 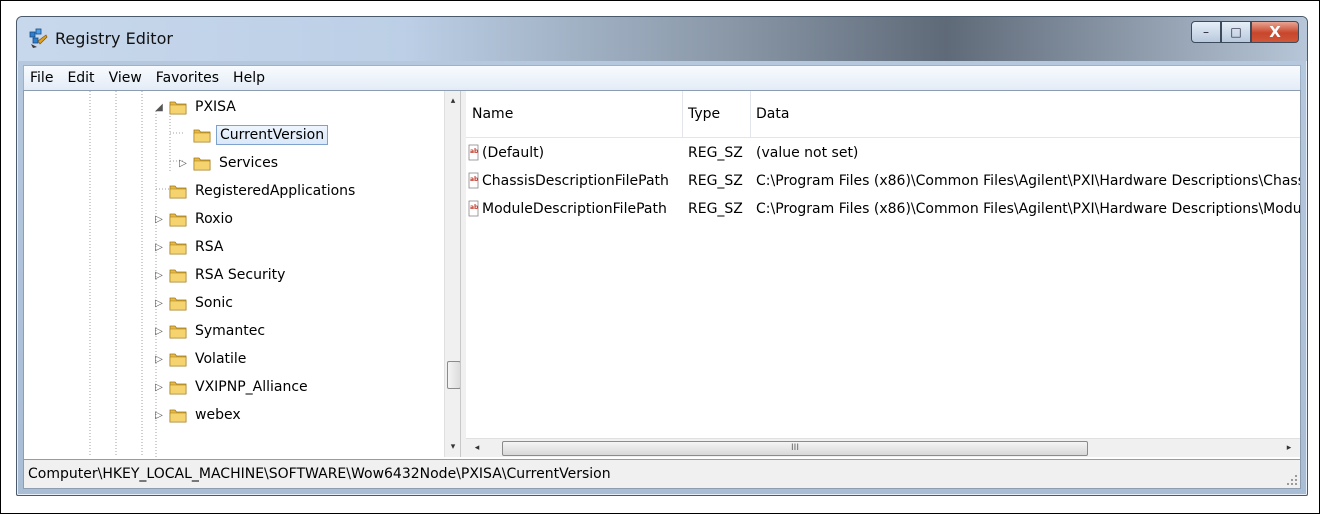 I want to click on tree-item-label: Services, so click(x=249, y=163).